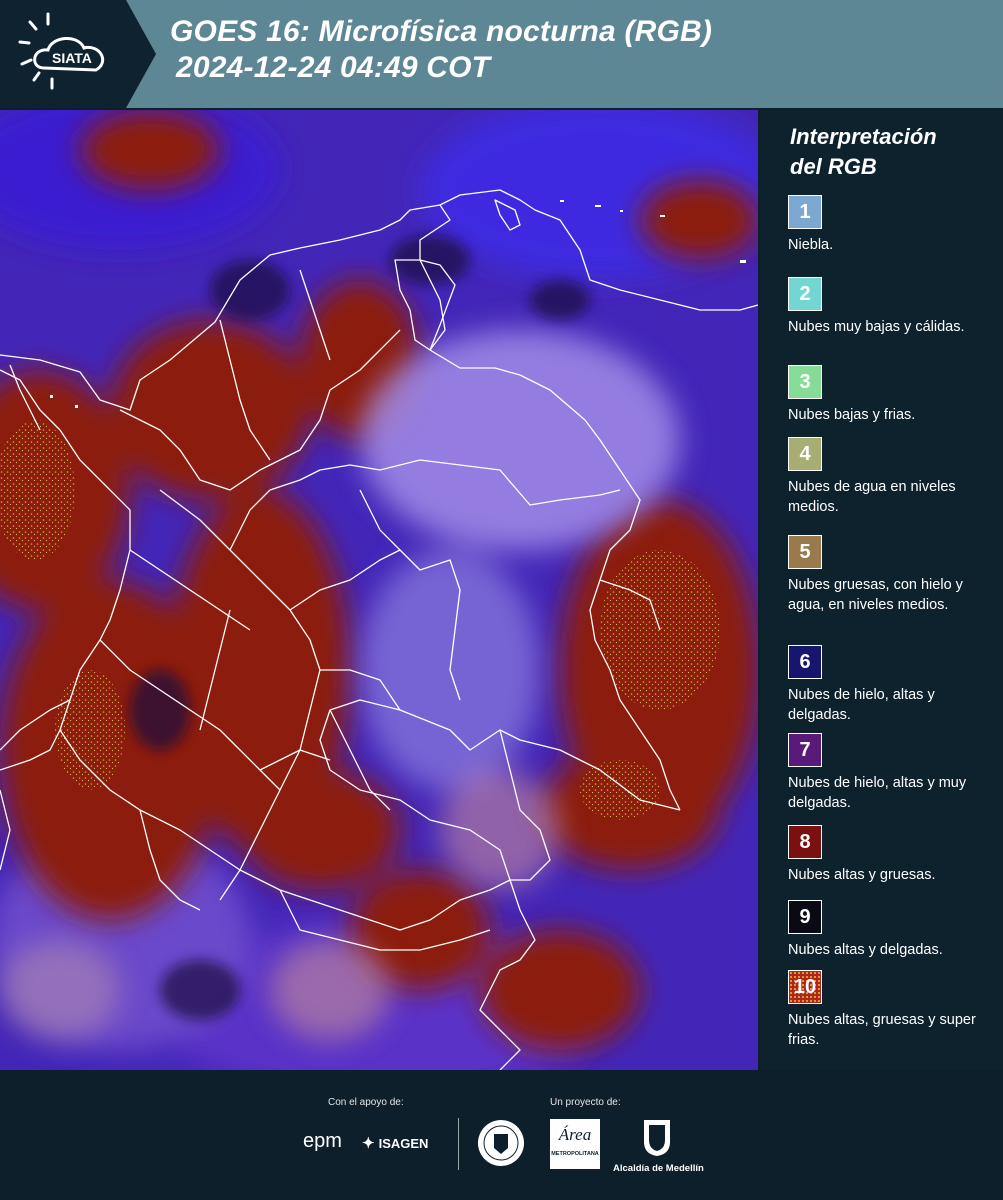 This screenshot has height=1200, width=1003. Describe the element at coordinates (72, 58) in the screenshot. I see `svg-text: SIATA` at that location.